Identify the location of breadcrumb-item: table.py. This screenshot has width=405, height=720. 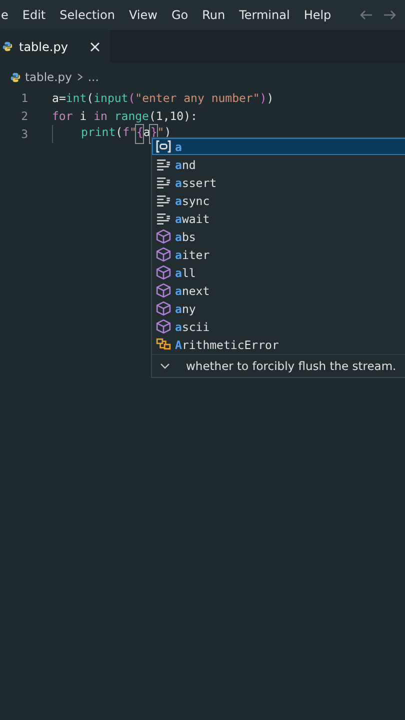
(48, 77).